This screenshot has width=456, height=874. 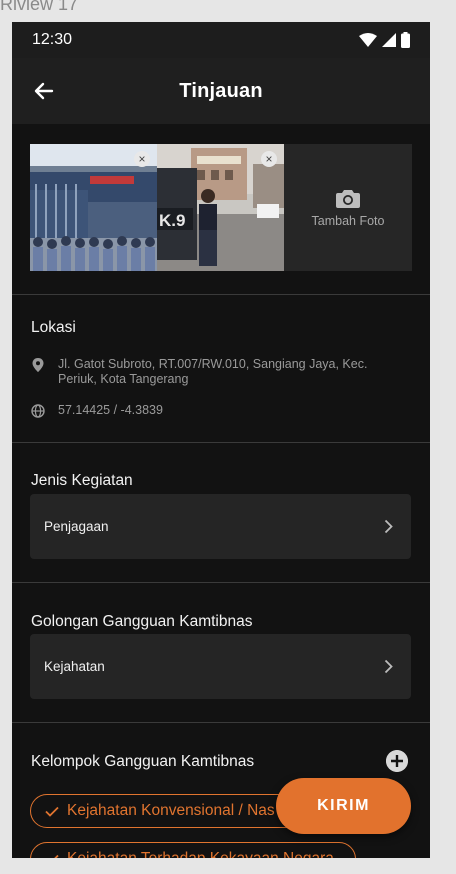 I want to click on golongan-select: Kejahatan, so click(x=220, y=666).